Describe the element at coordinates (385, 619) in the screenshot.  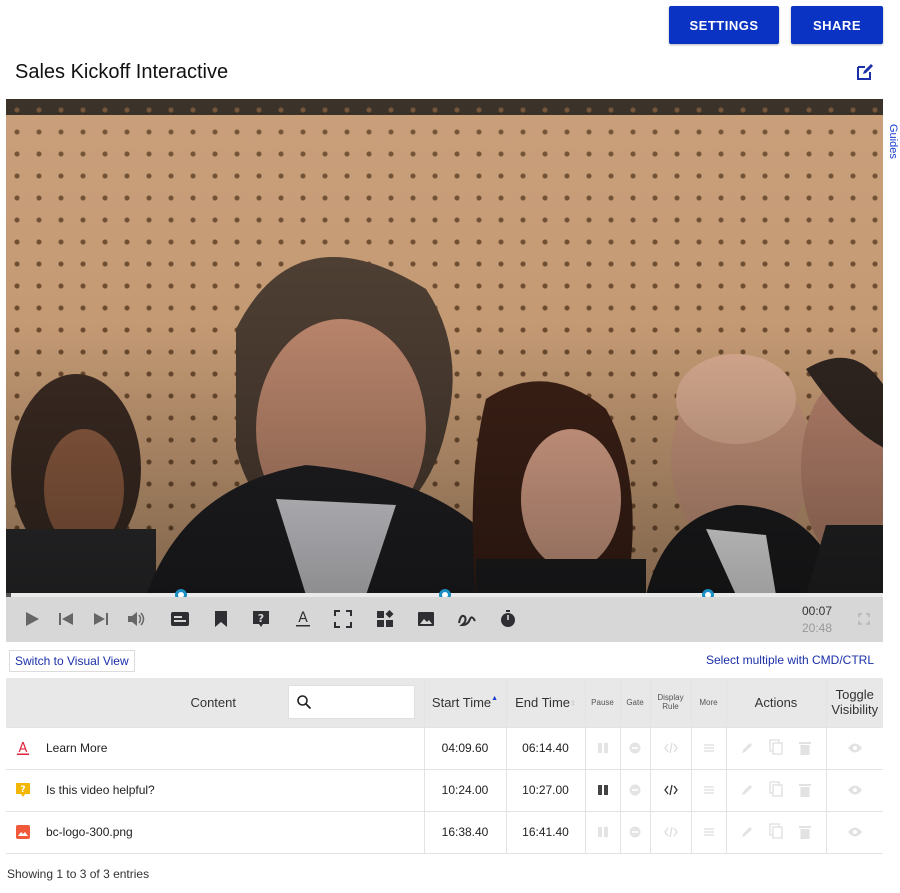
I see `gallery-icon` at that location.